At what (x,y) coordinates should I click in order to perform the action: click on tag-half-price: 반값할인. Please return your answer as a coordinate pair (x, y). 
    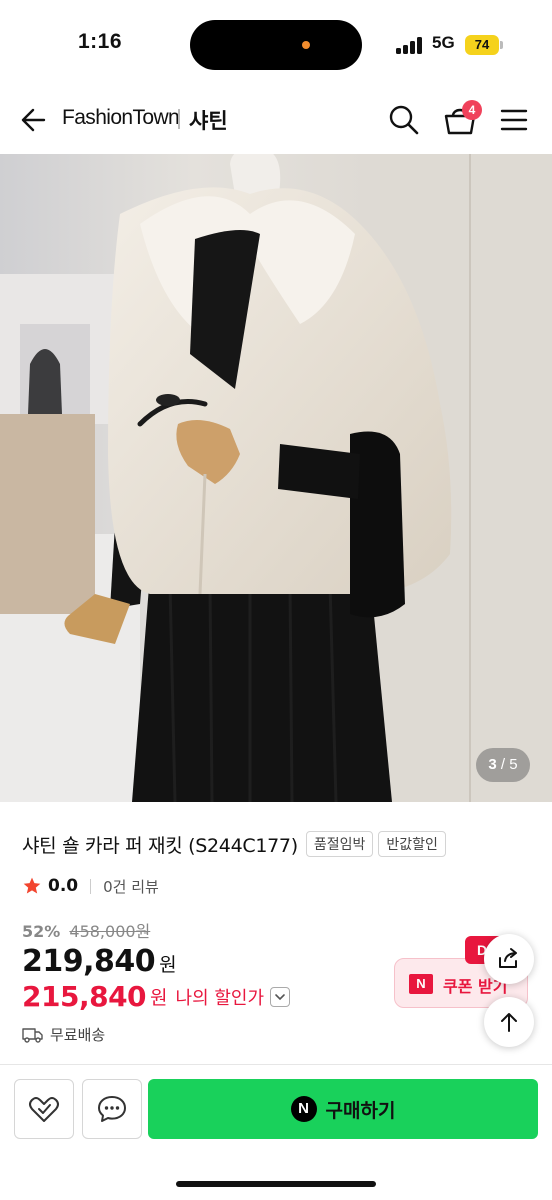
    Looking at the image, I should click on (412, 844).